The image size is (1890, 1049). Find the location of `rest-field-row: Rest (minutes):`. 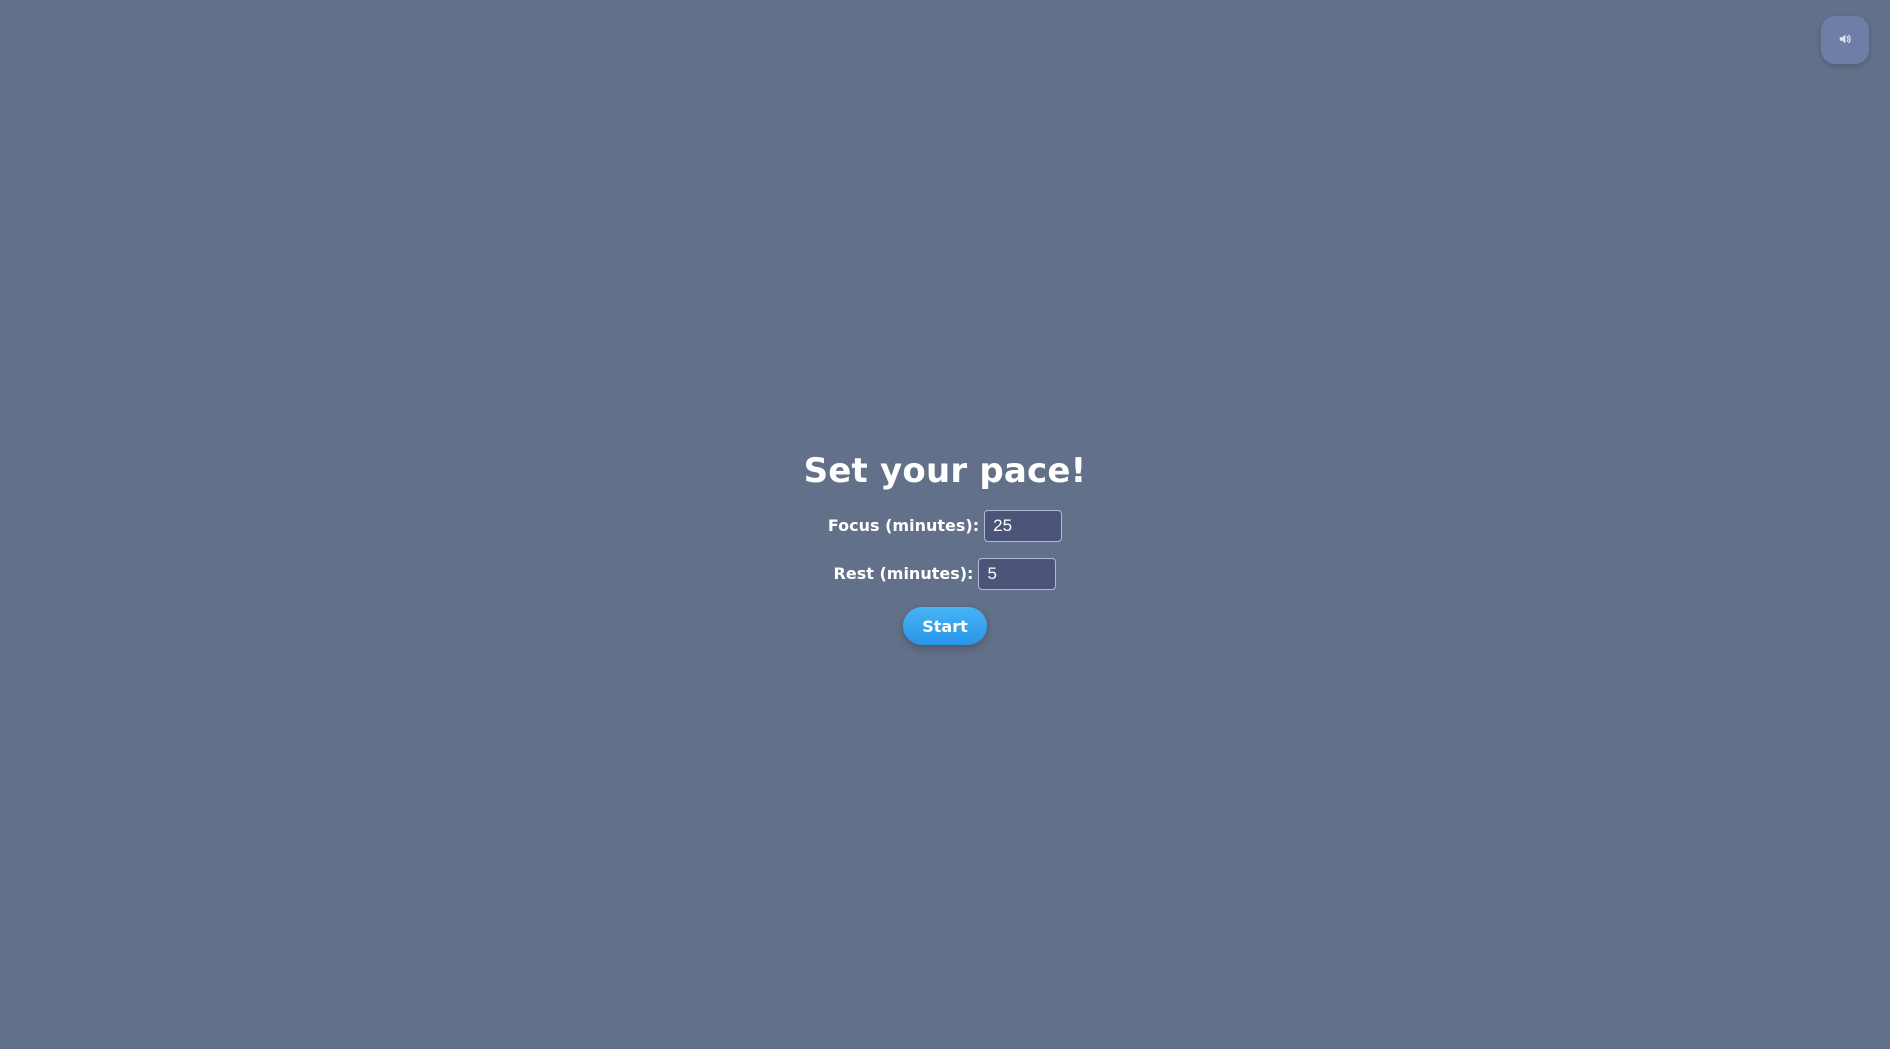

rest-field-row: Rest (minutes): is located at coordinates (945, 573).